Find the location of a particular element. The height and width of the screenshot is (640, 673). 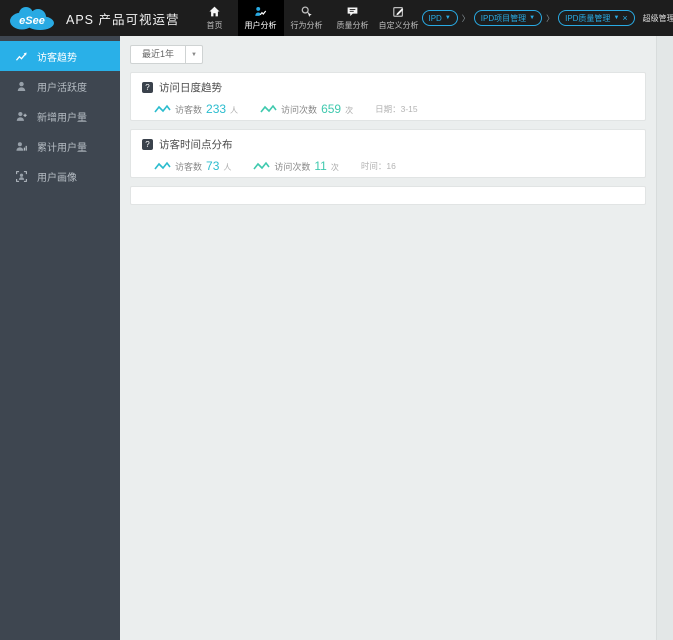

filter-pill: IPD ▼ is located at coordinates (439, 18).